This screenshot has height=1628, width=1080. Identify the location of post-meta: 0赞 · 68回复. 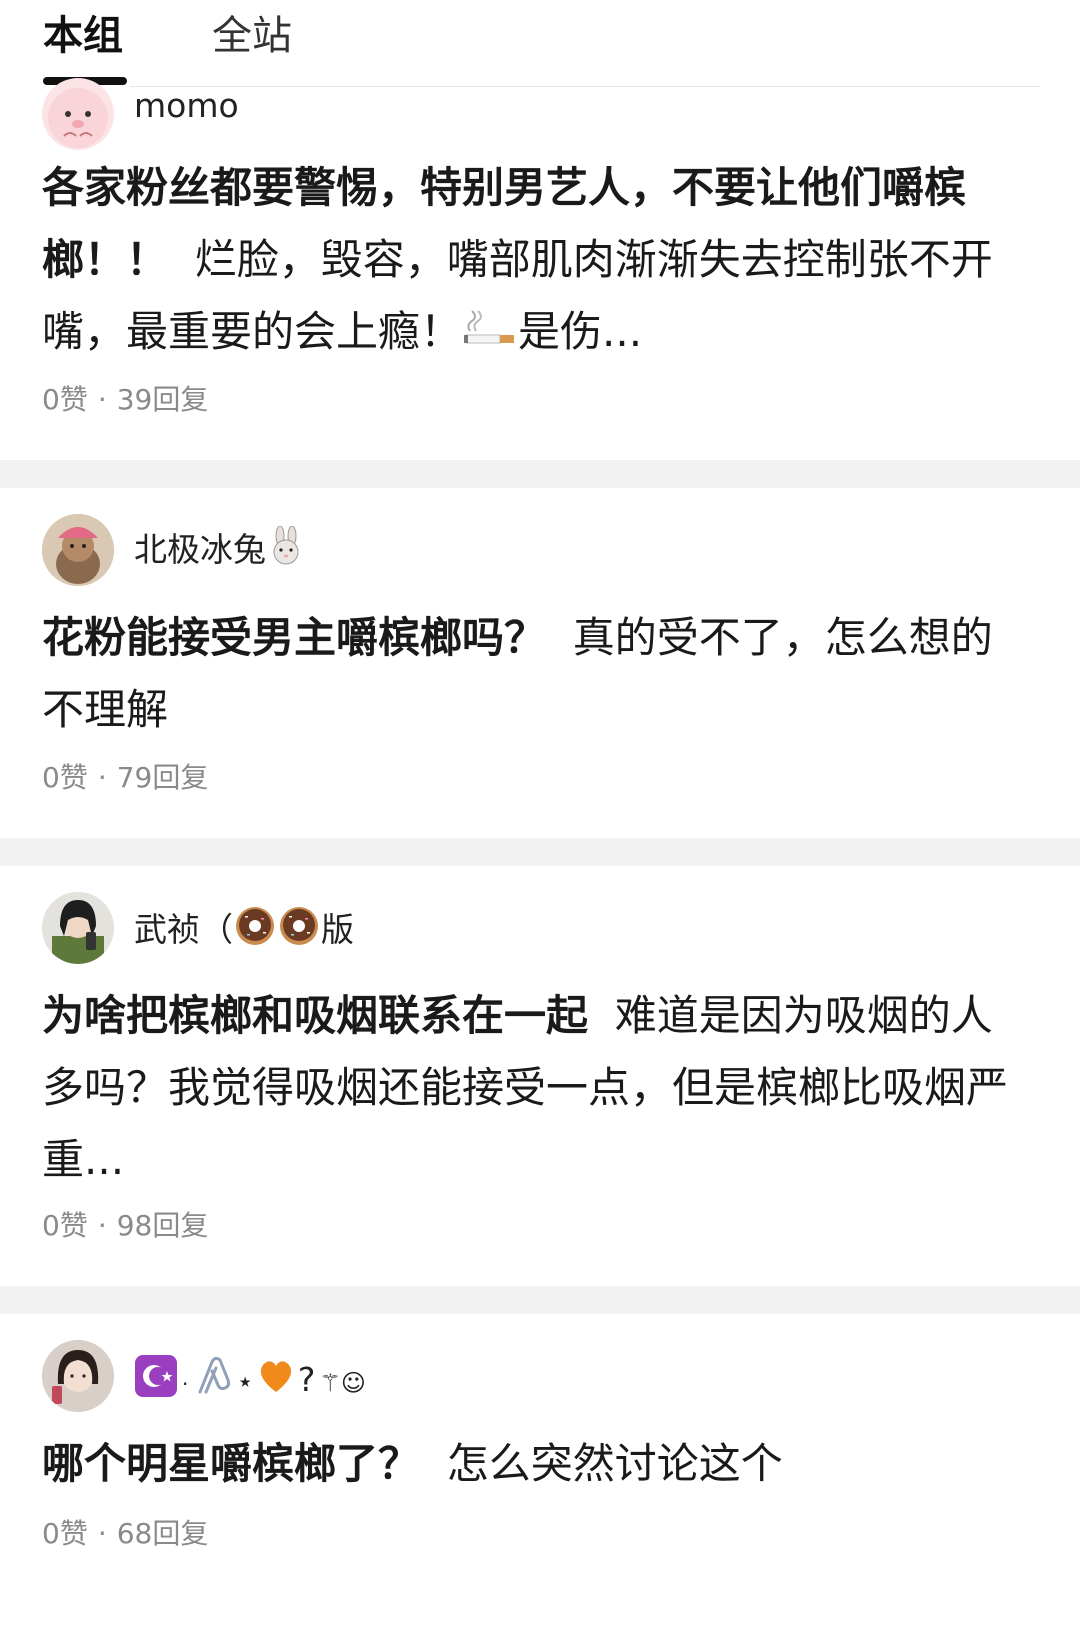
(125, 1534).